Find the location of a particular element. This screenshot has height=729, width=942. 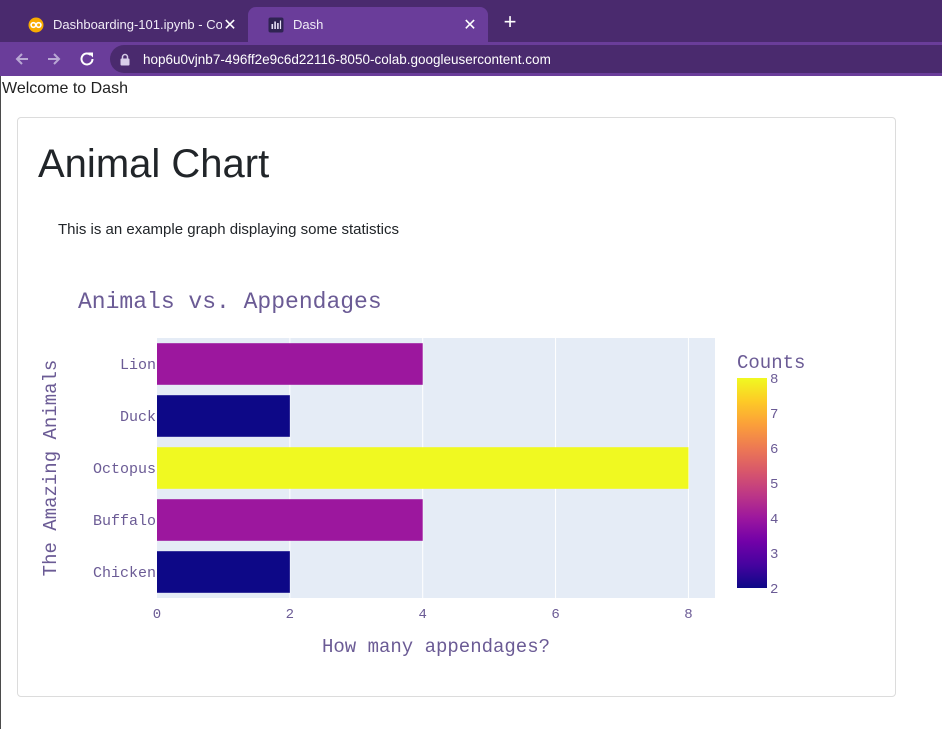

x-axis-title: How many appendages? is located at coordinates (436, 647).